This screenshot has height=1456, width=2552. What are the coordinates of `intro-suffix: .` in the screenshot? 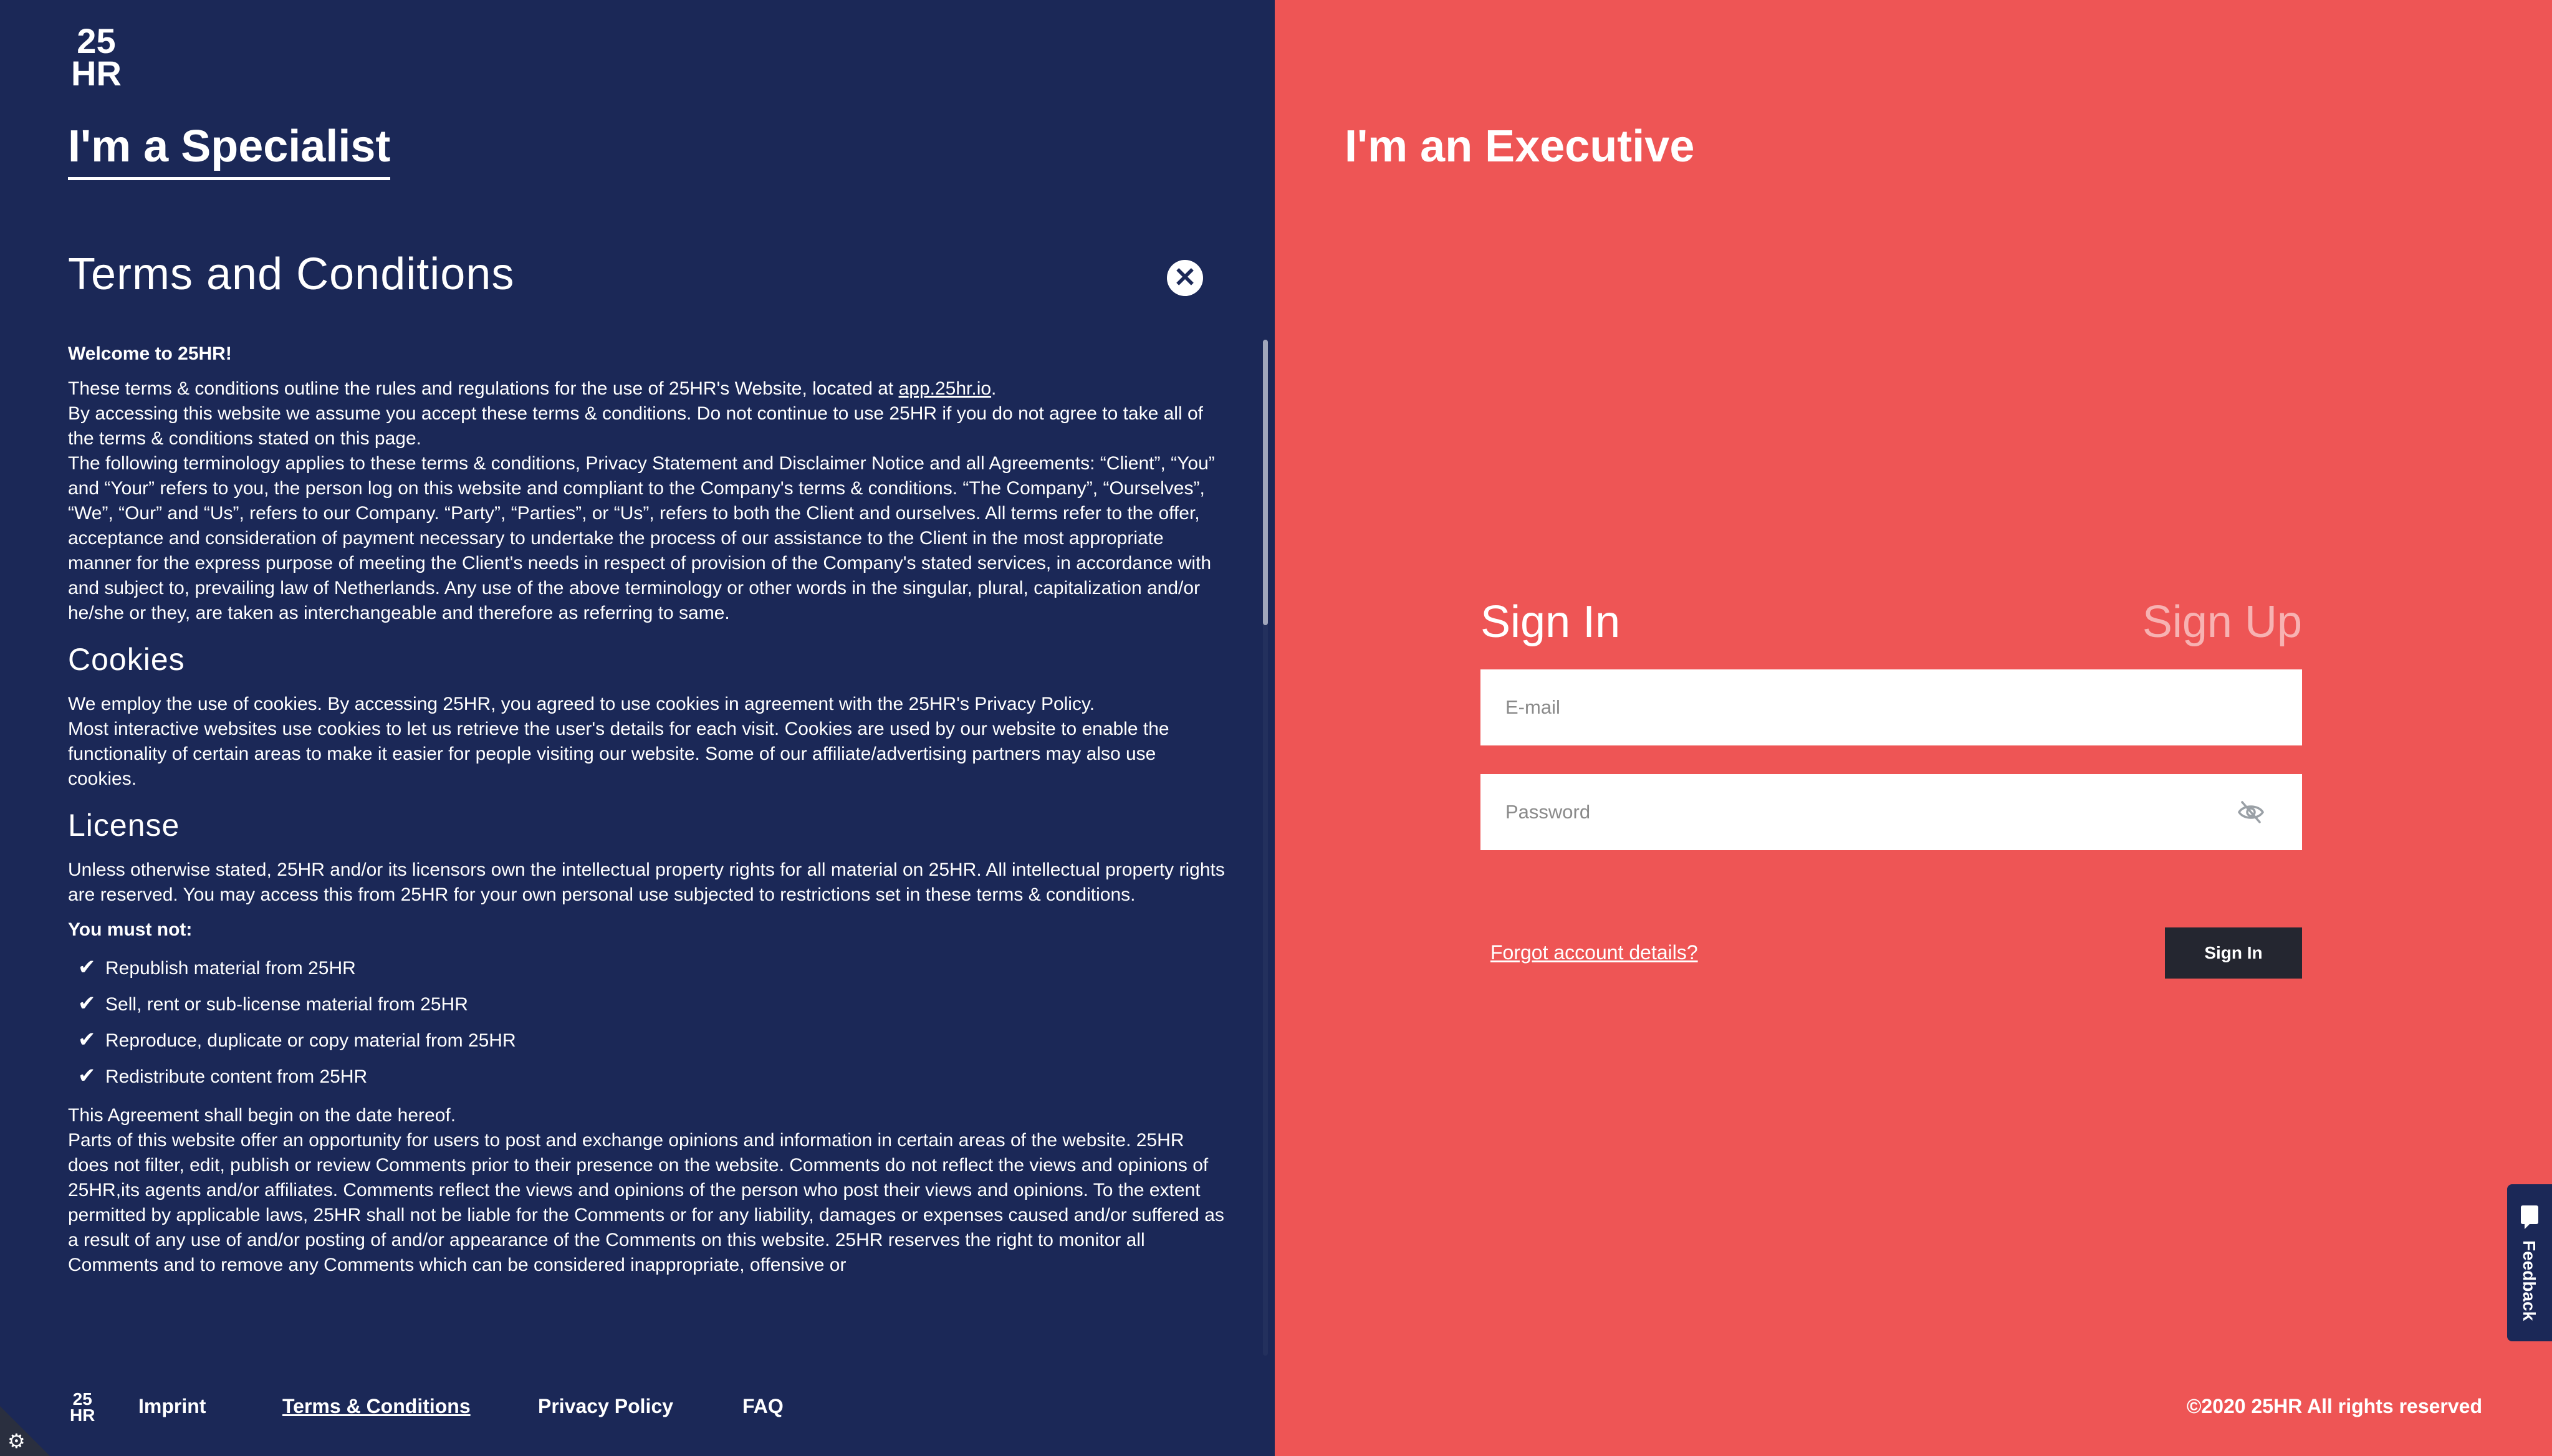 It's located at (994, 389).